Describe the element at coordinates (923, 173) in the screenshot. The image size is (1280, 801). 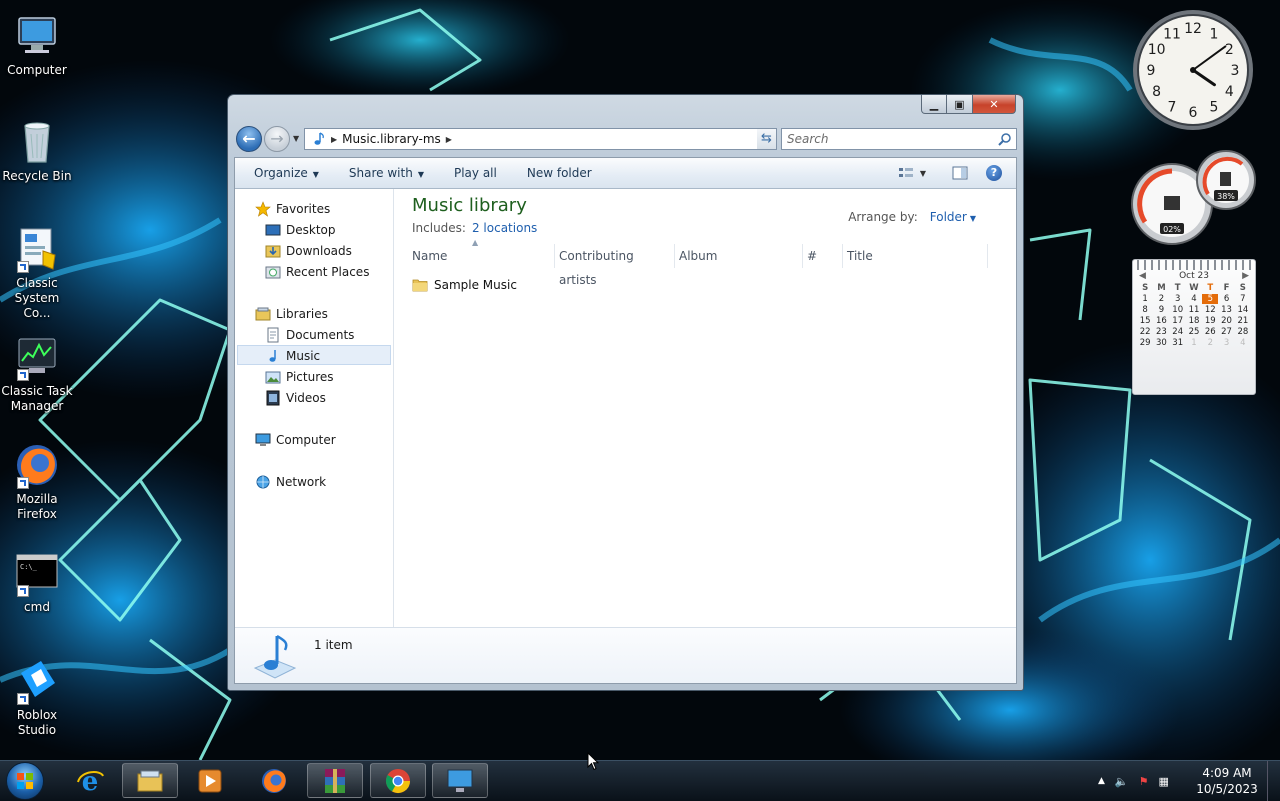
I see `view-dropdown-icon: ▼` at that location.